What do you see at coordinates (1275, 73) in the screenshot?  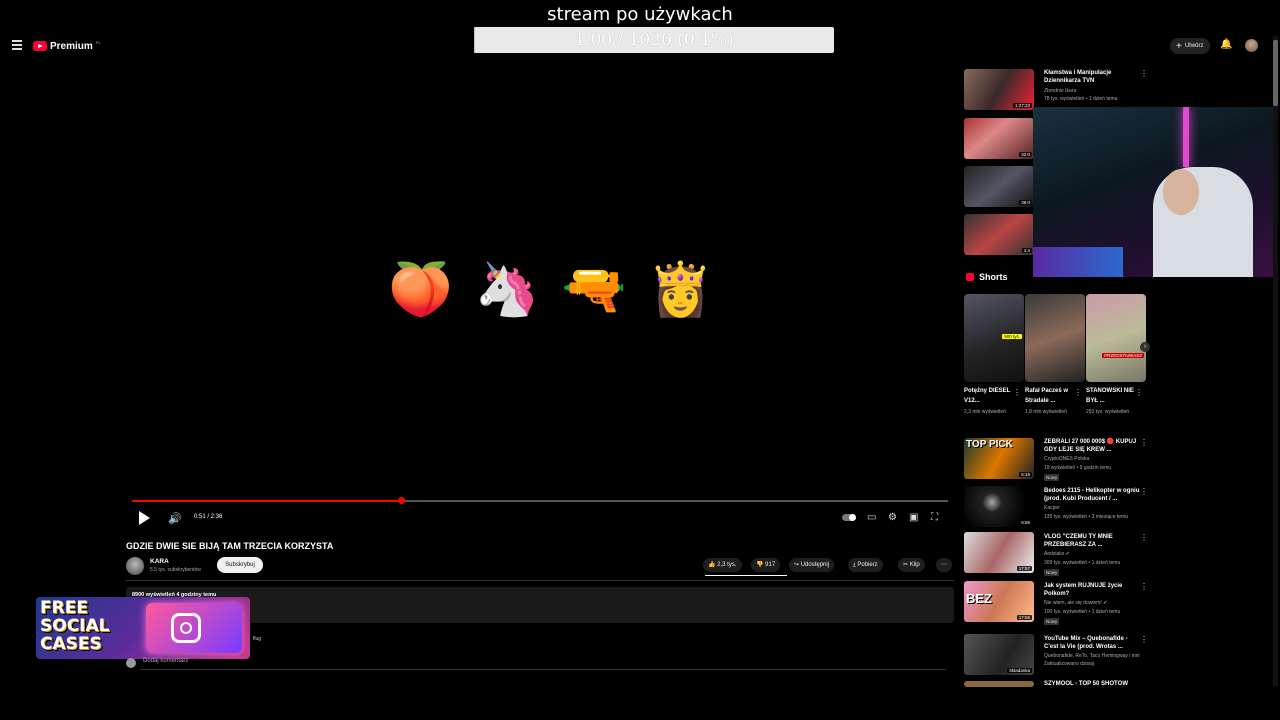 I see `scrollbar-thumb` at bounding box center [1275, 73].